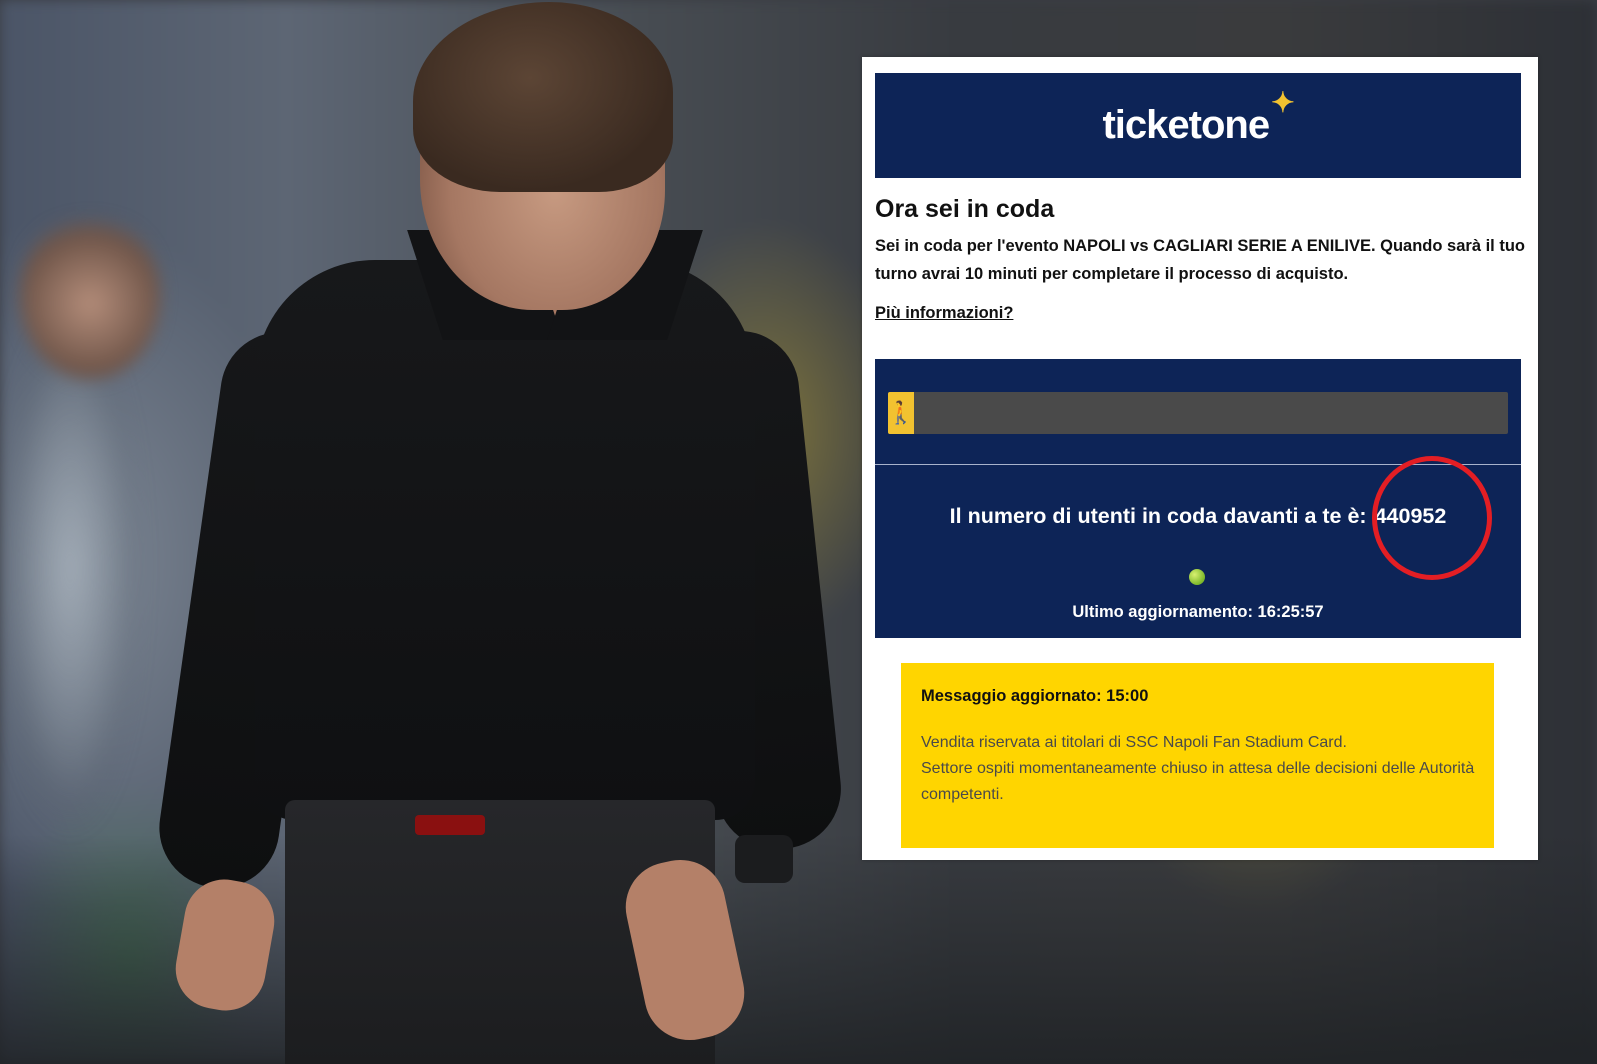 Image resolution: width=1597 pixels, height=1064 pixels. Describe the element at coordinates (1282, 102) in the screenshot. I see `sparkle-star-icon: ✦` at that location.